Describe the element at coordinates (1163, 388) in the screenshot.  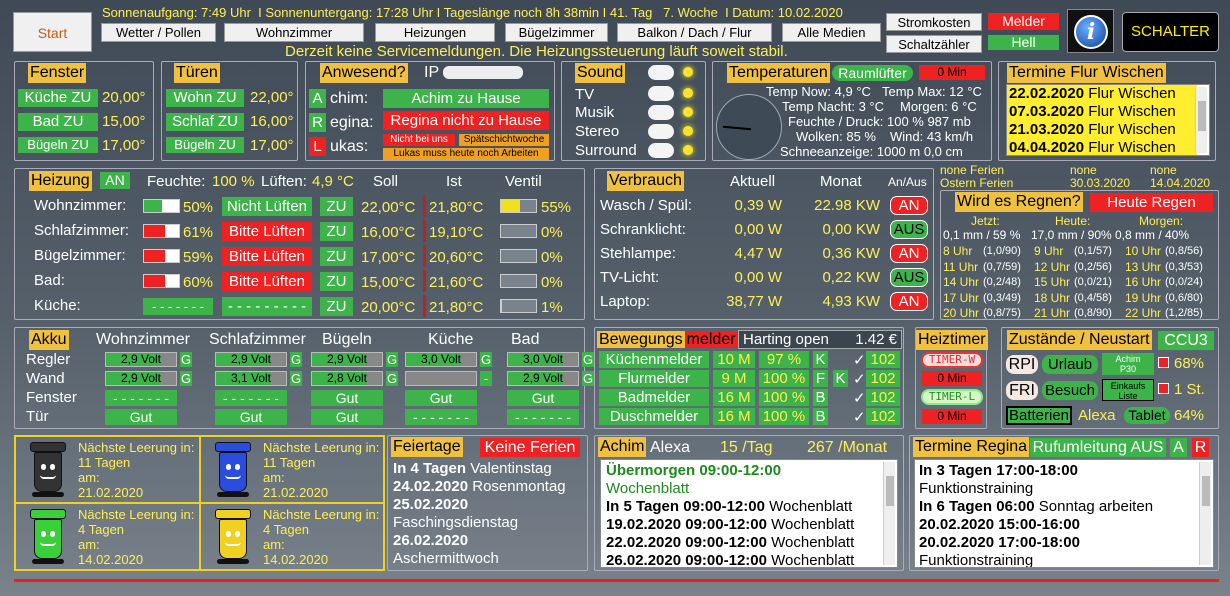
I see `checkbox-2-icon` at that location.